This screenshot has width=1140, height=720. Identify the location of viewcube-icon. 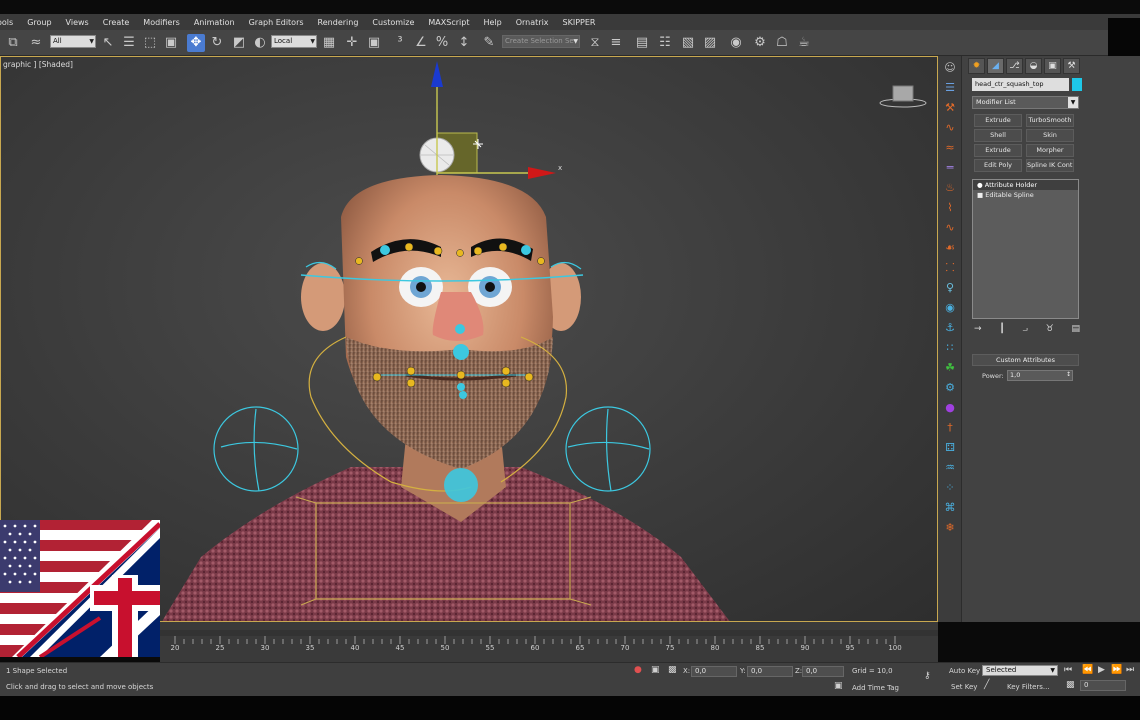
(903, 96).